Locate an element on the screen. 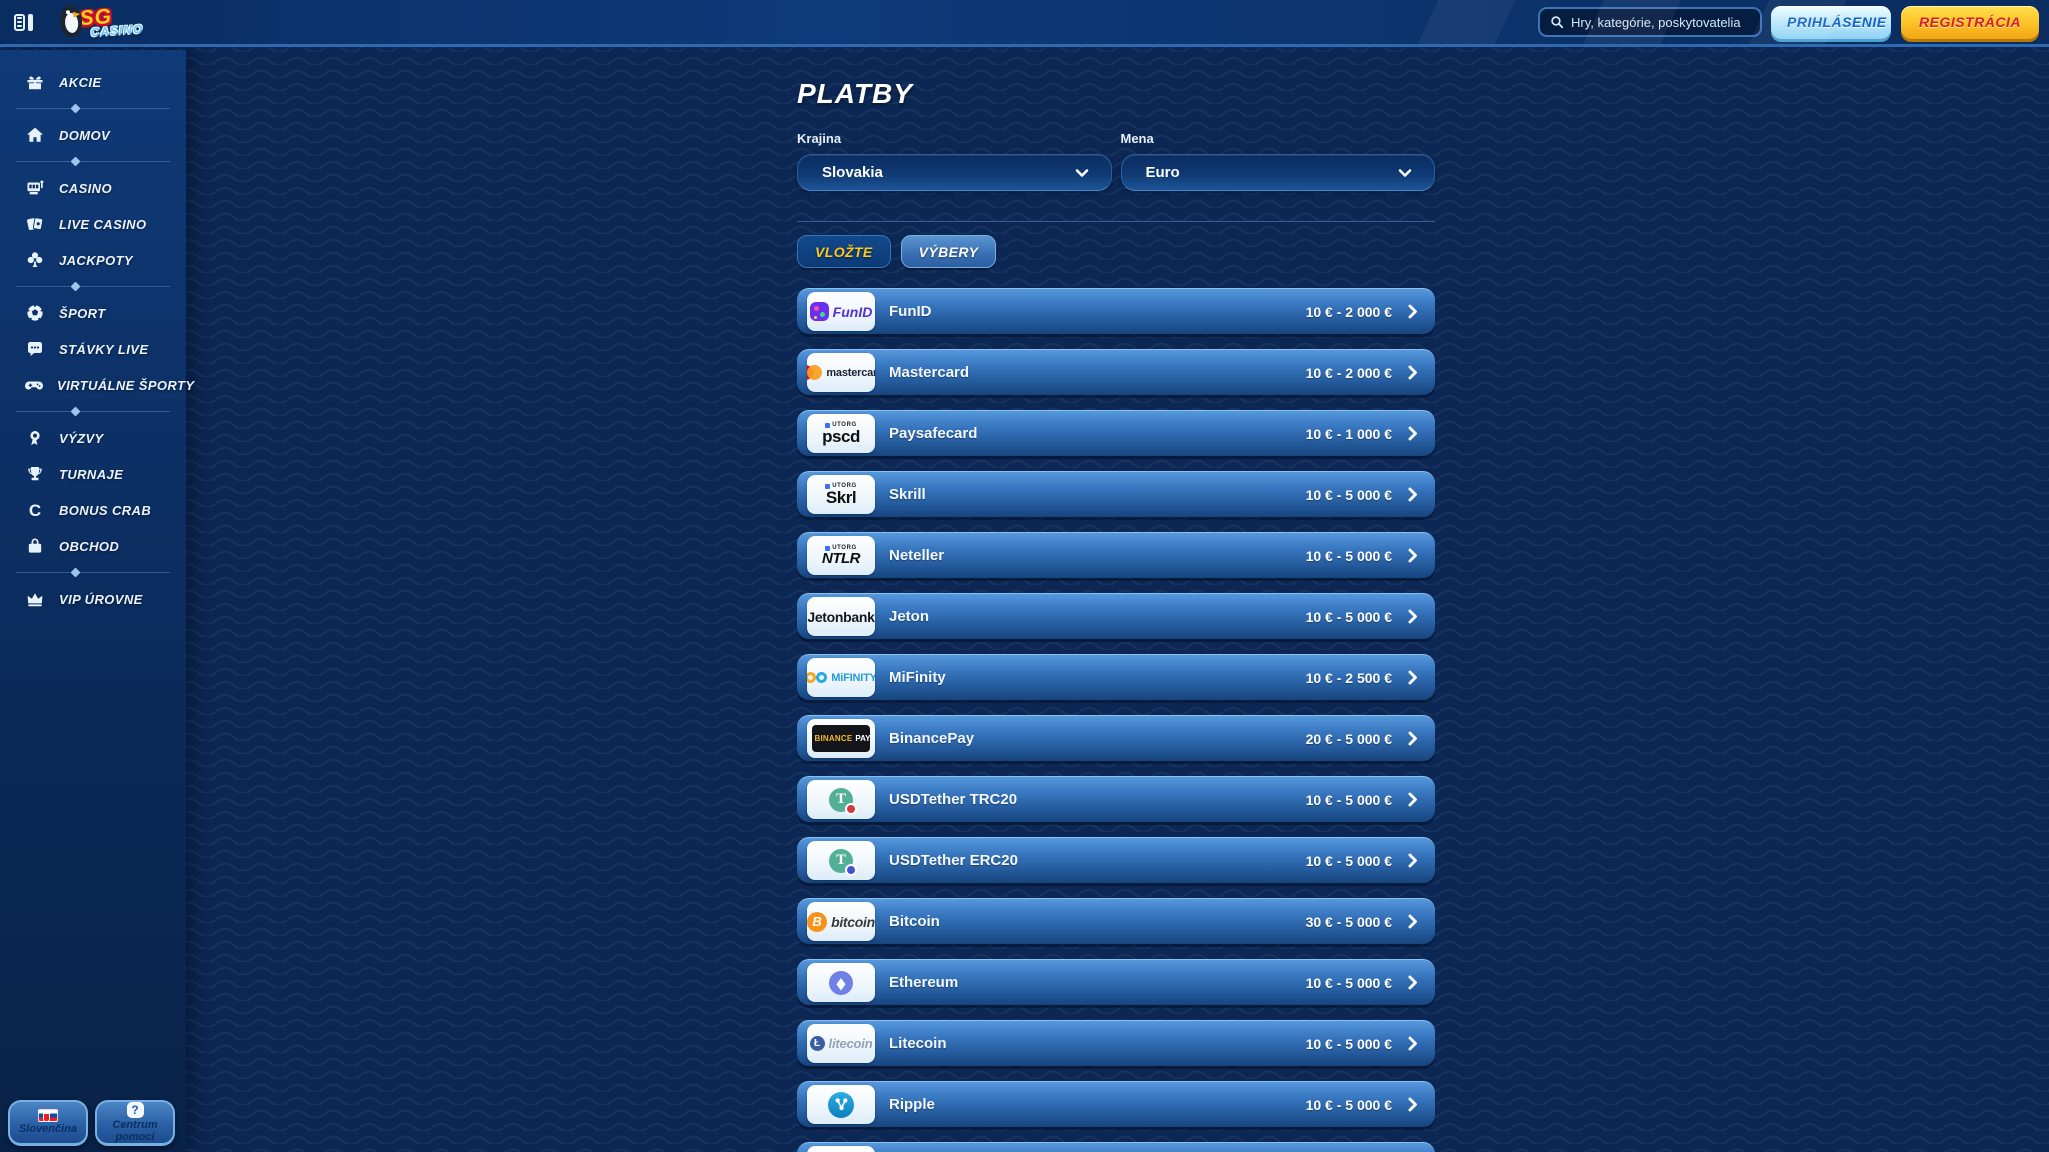 The image size is (2049, 1152). language-selector-button: Slovenčina is located at coordinates (48, 1123).